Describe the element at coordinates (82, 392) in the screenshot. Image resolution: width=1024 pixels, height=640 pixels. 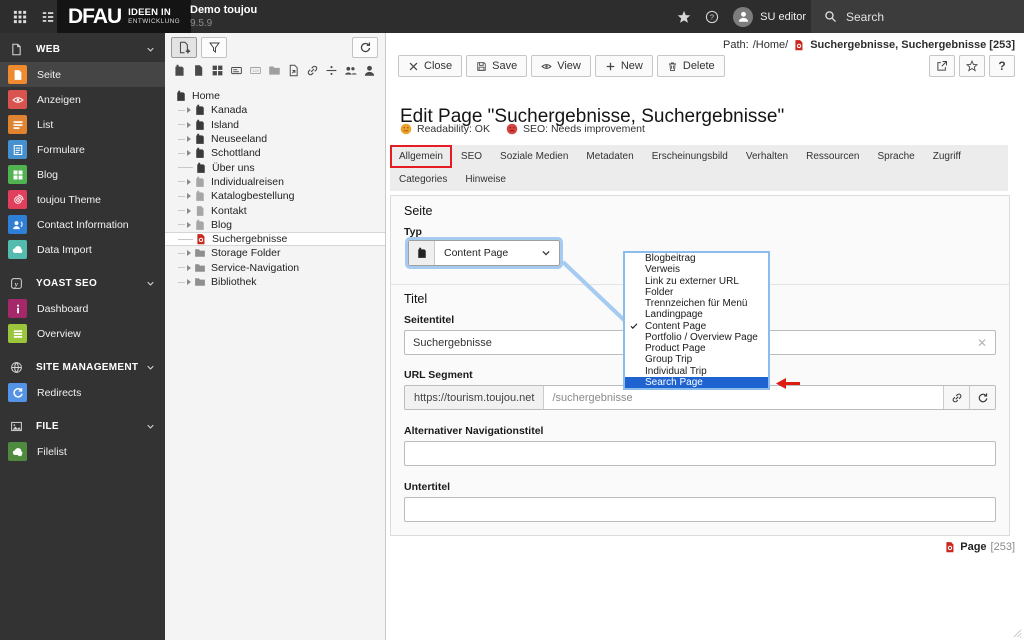
I see `sidebar-item-redirects: Redirects` at that location.